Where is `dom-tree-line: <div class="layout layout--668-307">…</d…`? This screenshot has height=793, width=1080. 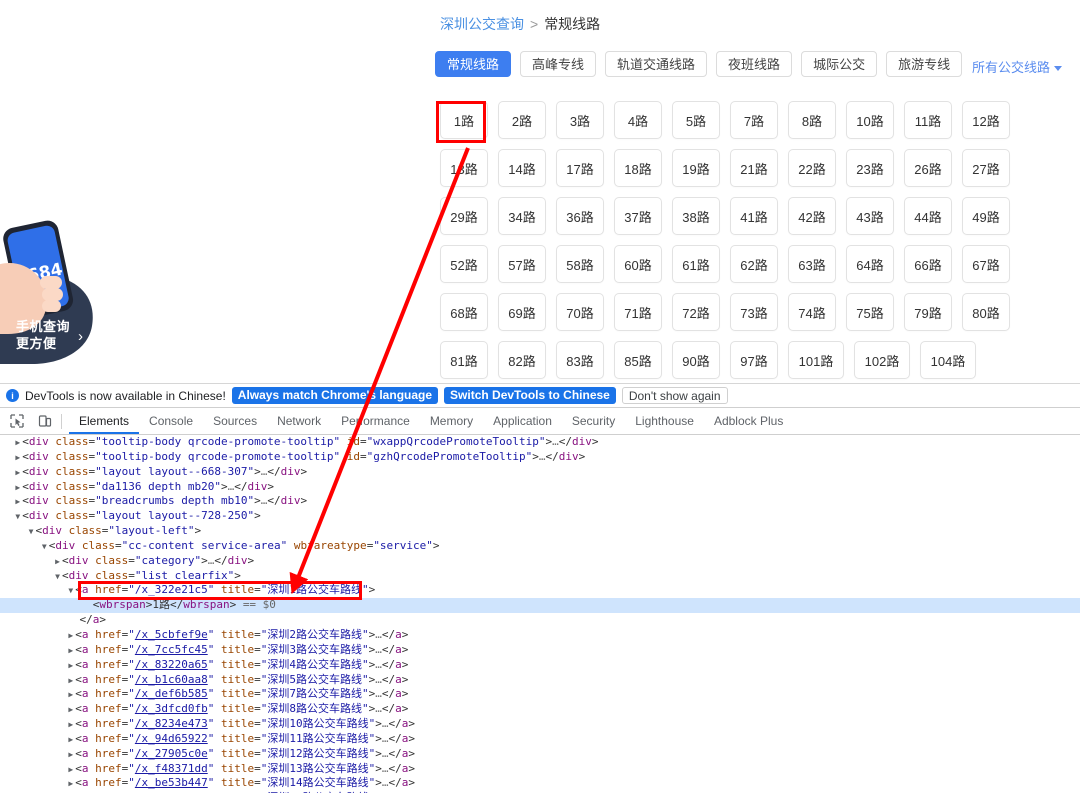 dom-tree-line: <div class="layout layout--668-307">…</d… is located at coordinates (540, 472).